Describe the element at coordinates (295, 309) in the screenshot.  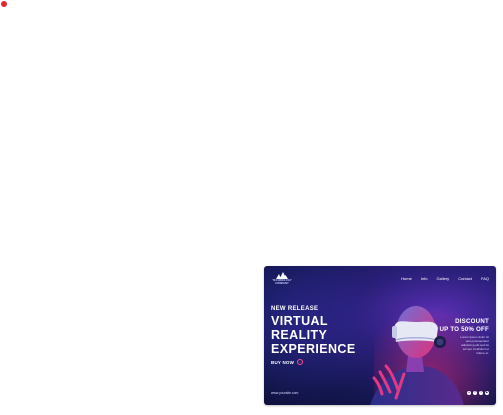
I see `new-release-label: NEW RELEASE` at that location.